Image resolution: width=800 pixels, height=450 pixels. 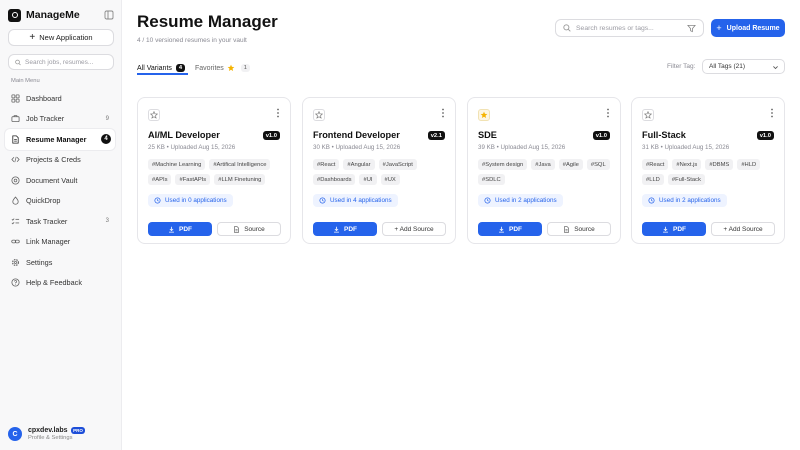 What do you see at coordinates (355, 200) in the screenshot?
I see `usage-badge: Used in 4 applications` at bounding box center [355, 200].